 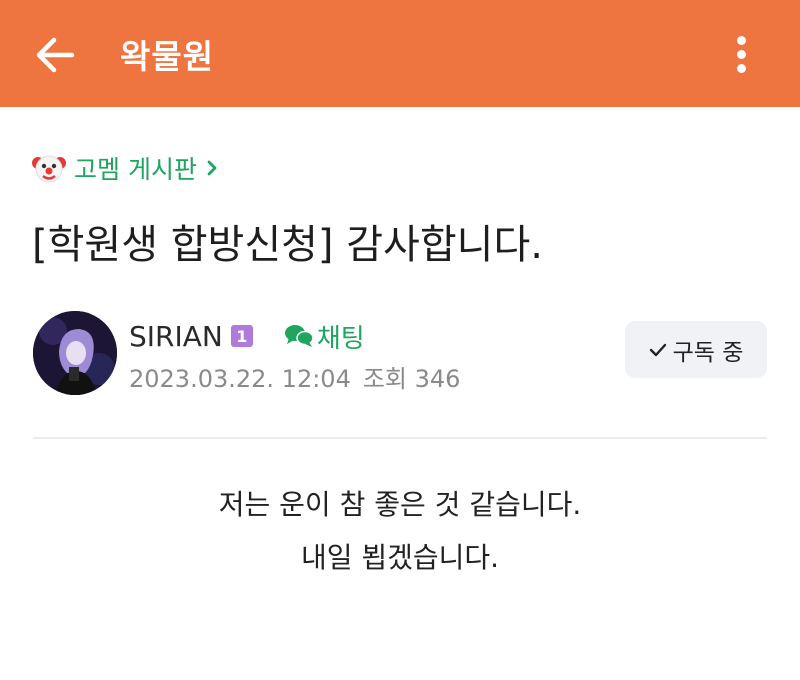 I want to click on more-options-button, so click(x=742, y=54).